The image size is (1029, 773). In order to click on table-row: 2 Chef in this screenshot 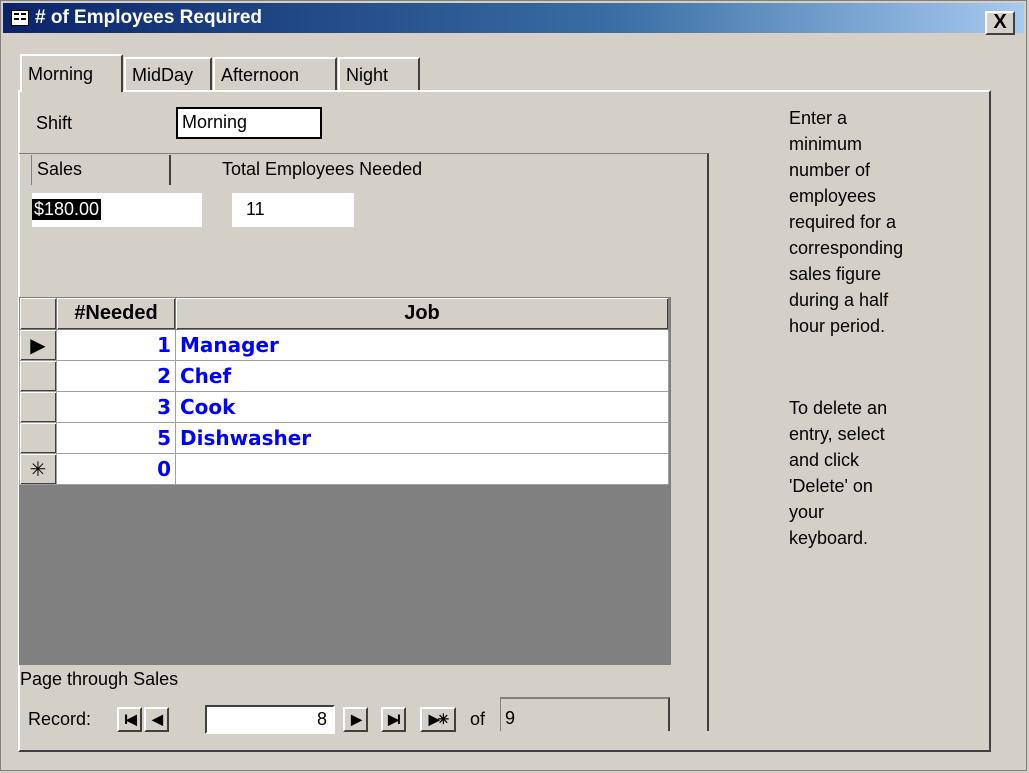, I will do `click(344, 376)`.